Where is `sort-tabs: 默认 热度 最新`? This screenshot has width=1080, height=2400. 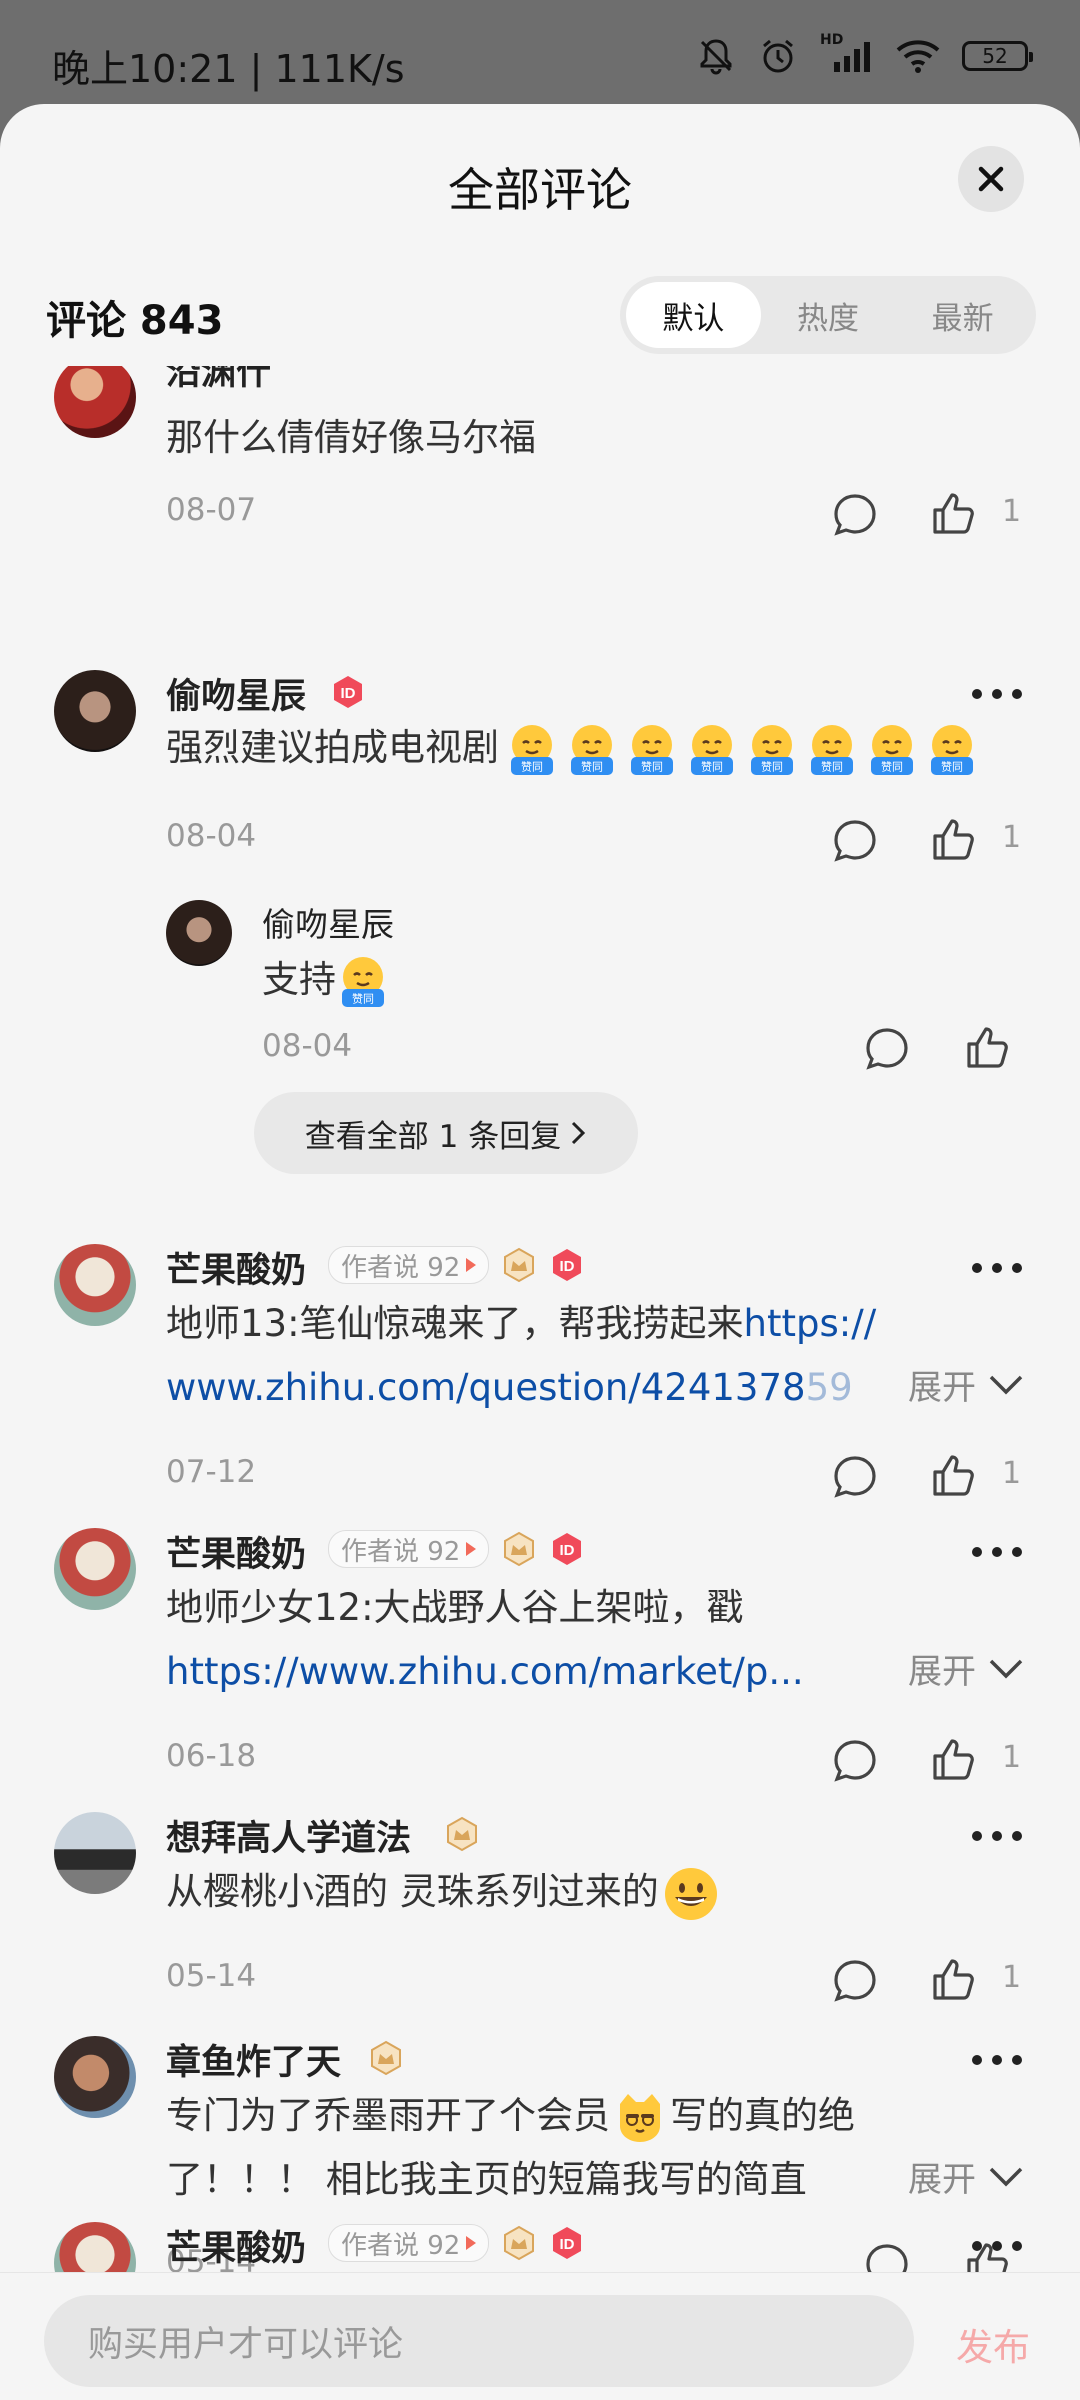 sort-tabs: 默认 热度 最新 is located at coordinates (828, 315).